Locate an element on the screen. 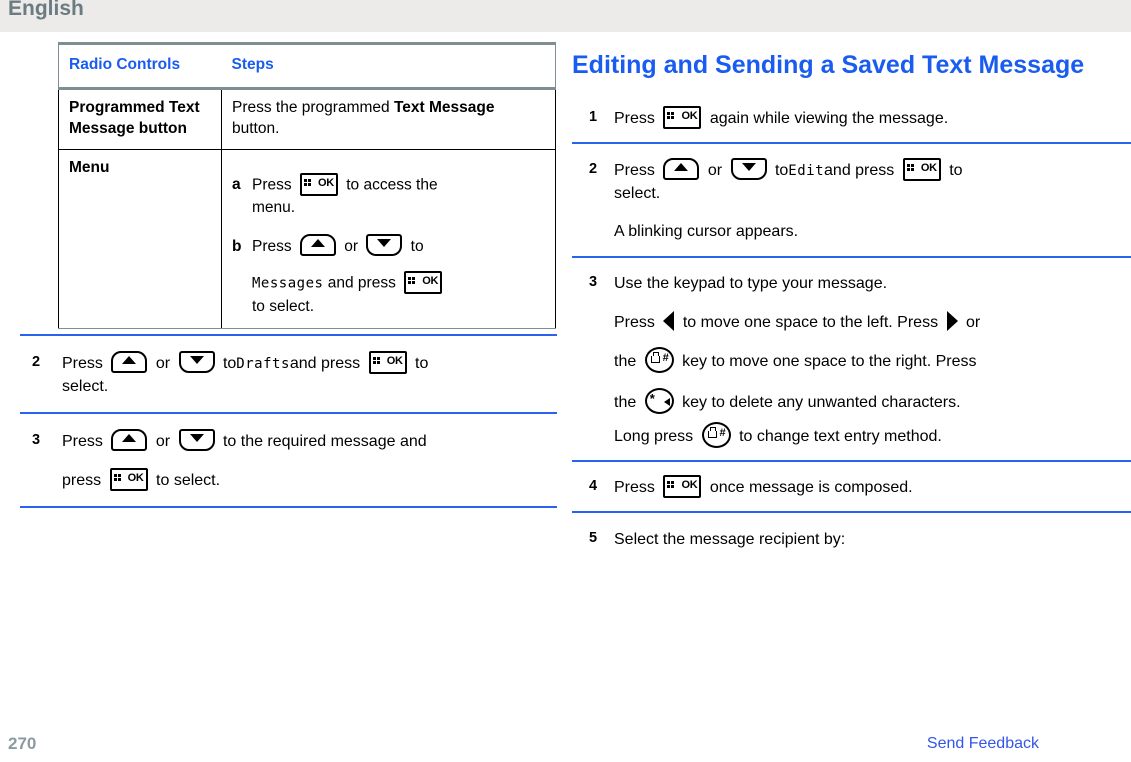 This screenshot has height=762, width=1131. section-heading: Editing and Sending a Saved Text Message is located at coordinates (828, 65).